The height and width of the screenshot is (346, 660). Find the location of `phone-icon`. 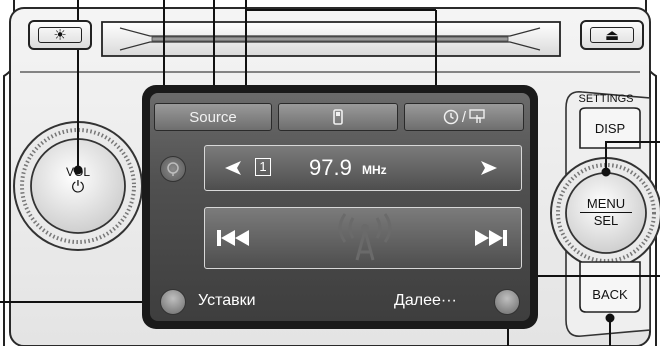

phone-icon is located at coordinates (338, 117).